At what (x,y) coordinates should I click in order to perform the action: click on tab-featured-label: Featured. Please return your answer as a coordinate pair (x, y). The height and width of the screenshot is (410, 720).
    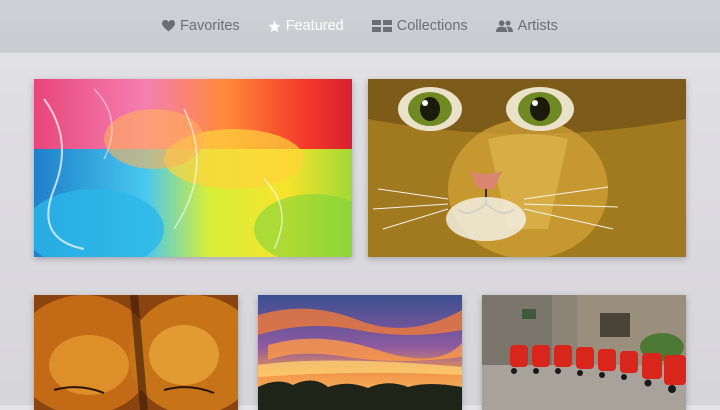
    Looking at the image, I should click on (314, 26).